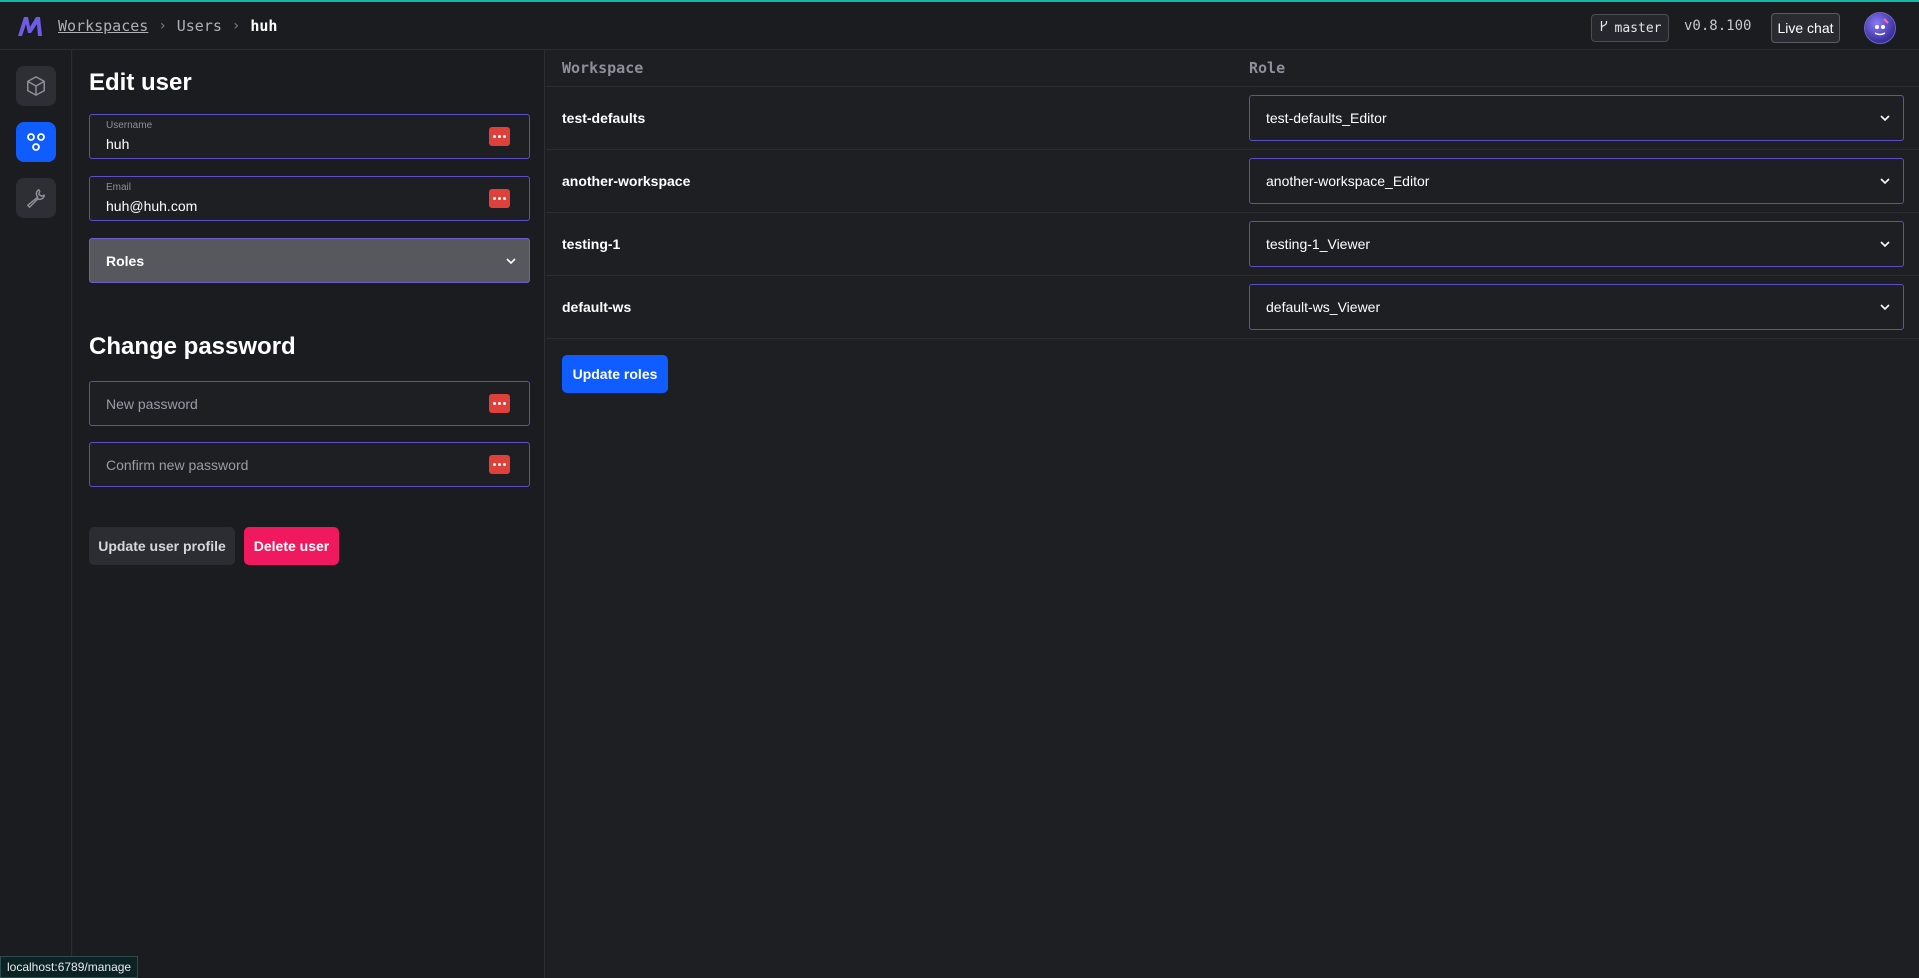 The height and width of the screenshot is (978, 1919). I want to click on confirm-password-field: Confirm new password, so click(309, 464).